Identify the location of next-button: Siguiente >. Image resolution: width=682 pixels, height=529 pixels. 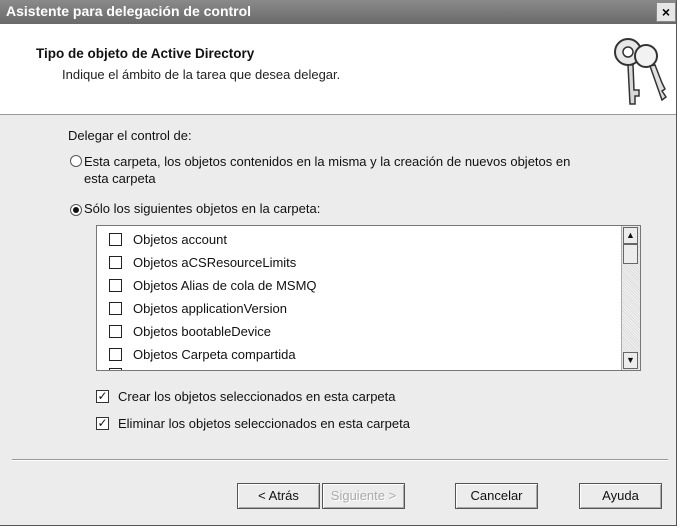
(363, 496).